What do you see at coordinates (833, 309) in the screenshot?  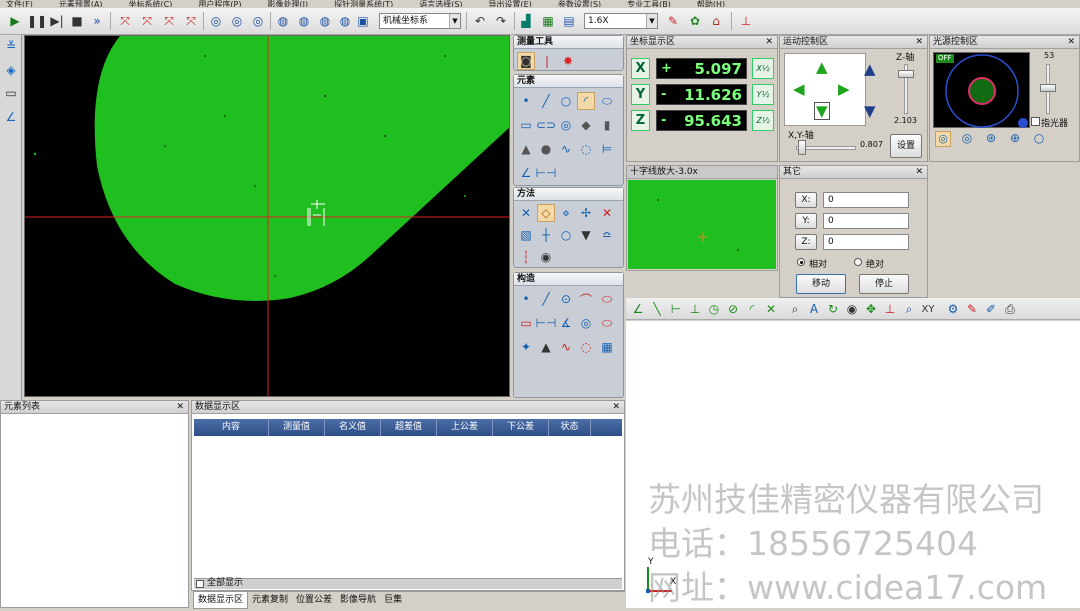 I see `g-refresh-icon: ↻` at bounding box center [833, 309].